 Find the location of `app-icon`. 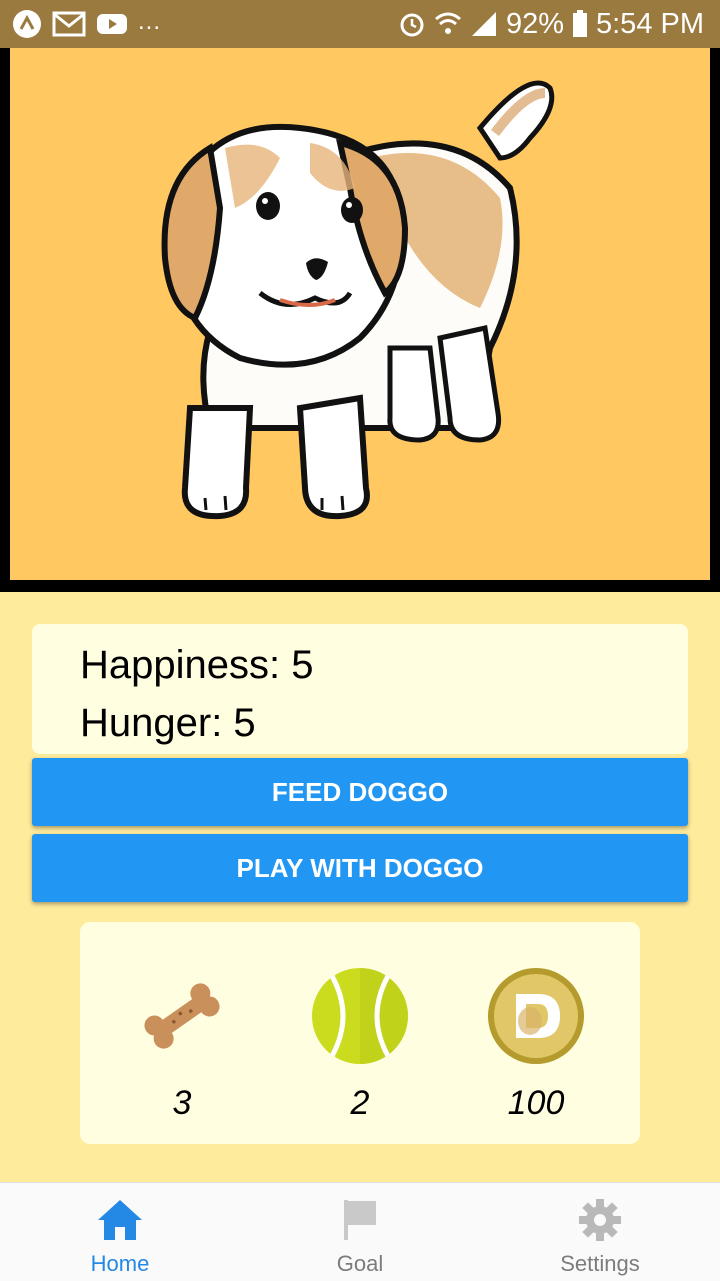

app-icon is located at coordinates (27, 24).